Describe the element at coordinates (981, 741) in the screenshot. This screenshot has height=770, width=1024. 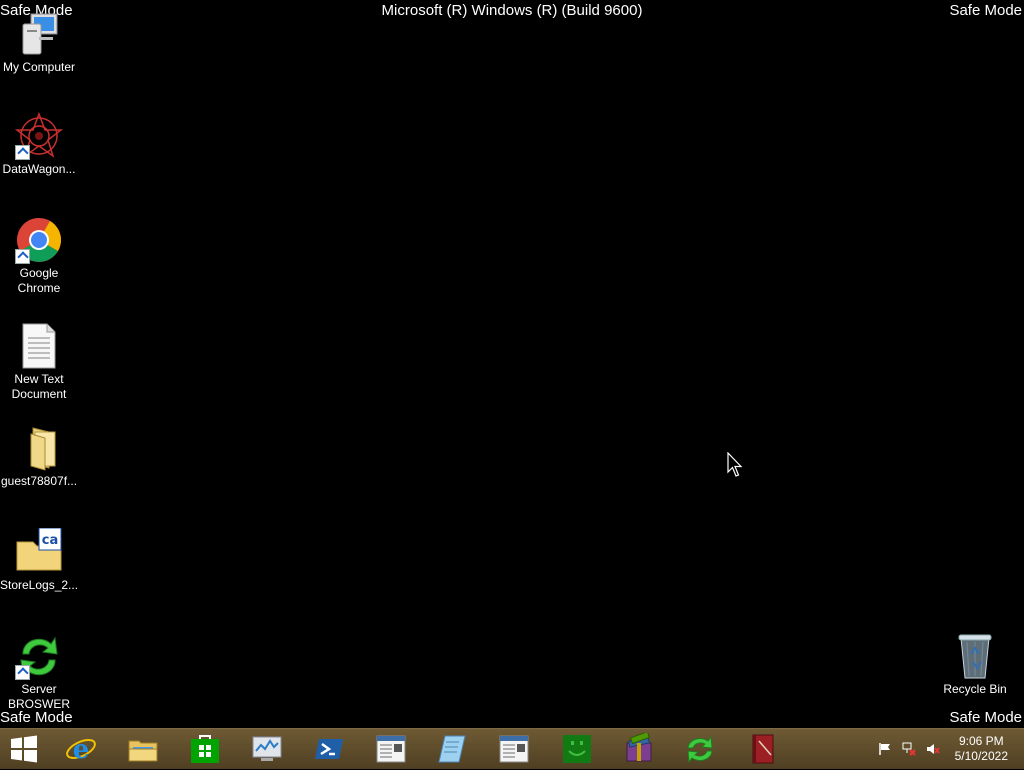
I see `clock-time: 9:06 PM` at that location.